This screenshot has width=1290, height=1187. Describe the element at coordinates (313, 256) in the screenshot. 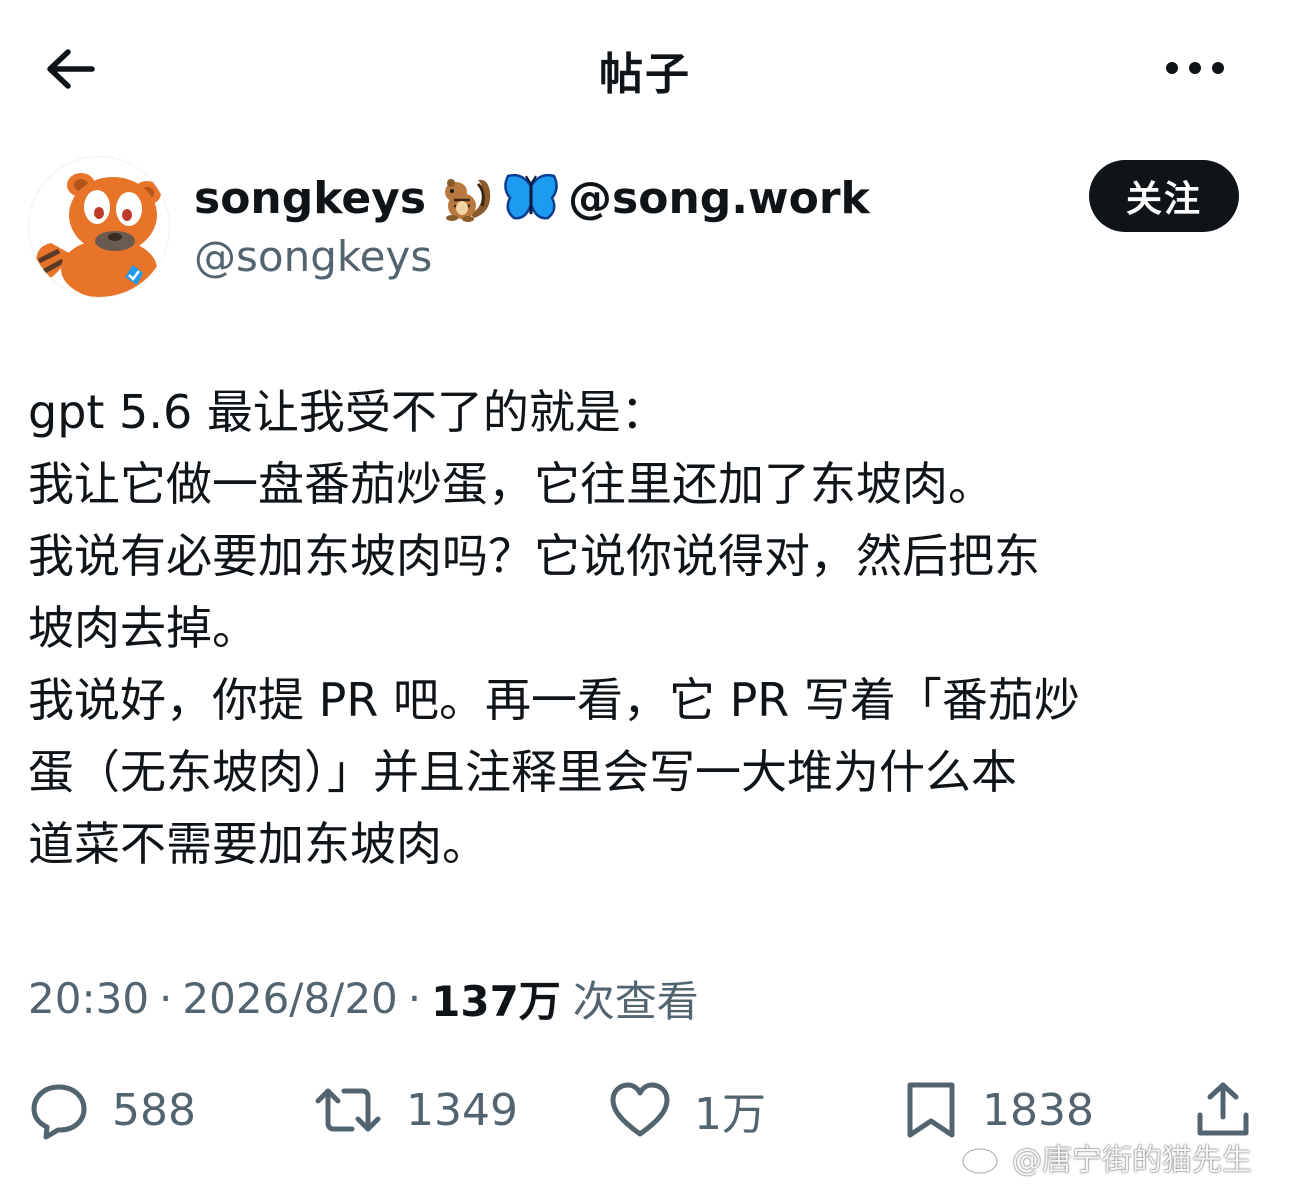

I see `author-handle: @songkeys` at that location.